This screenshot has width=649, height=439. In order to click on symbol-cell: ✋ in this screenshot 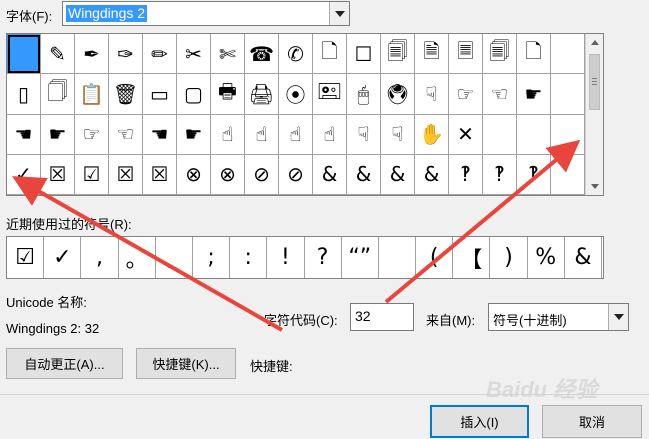, I will do `click(432, 134)`.